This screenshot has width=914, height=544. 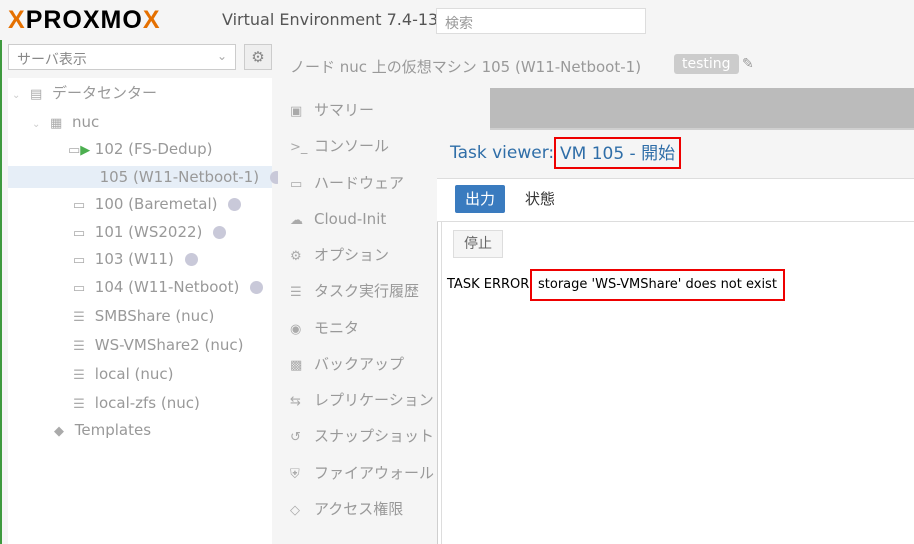 What do you see at coordinates (675, 200) in the screenshot?
I see `dialog-tabbar` at bounding box center [675, 200].